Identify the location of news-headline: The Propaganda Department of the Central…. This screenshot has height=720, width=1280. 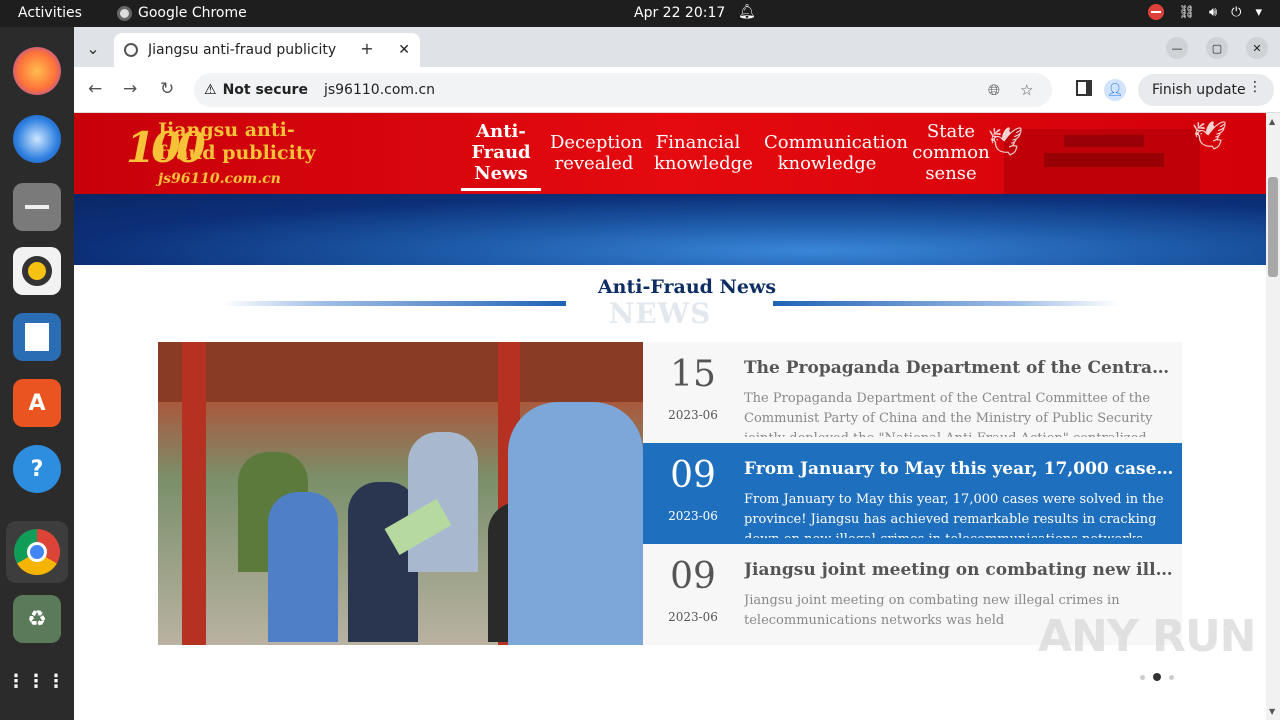
(959, 368).